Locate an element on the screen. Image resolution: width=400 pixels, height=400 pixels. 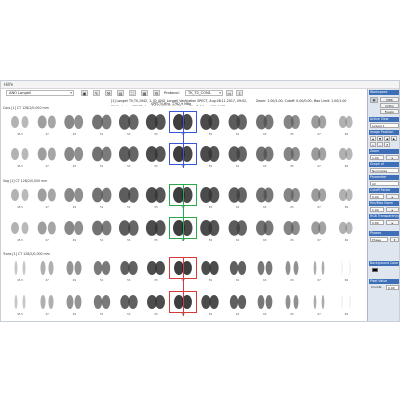
graph-select: Normalize Position is located at coordinates (384, 170).